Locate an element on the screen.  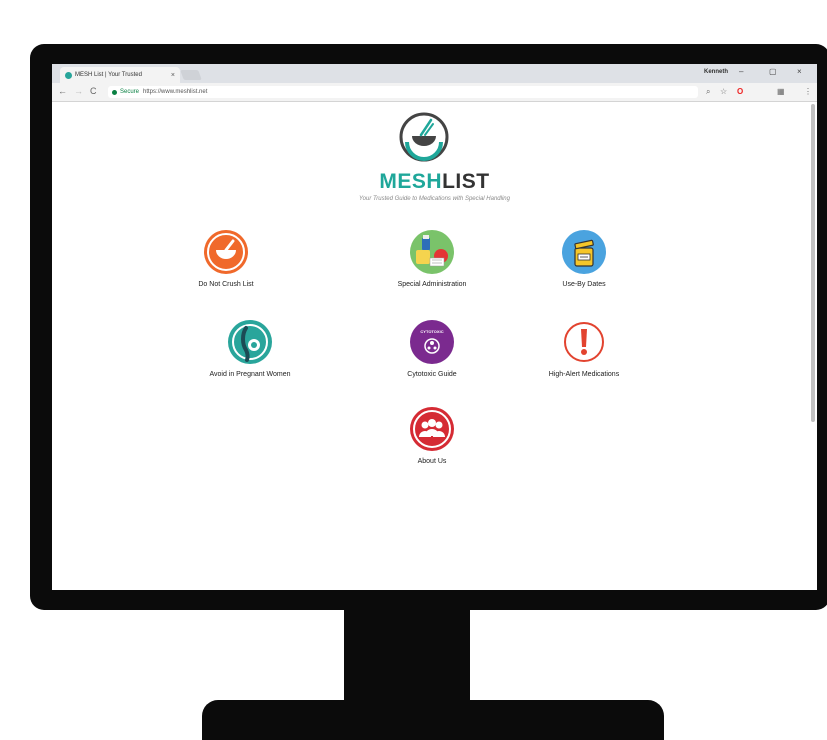
cytotoxic-badge-text: CYTOTOXIC is located at coordinates (431, 331).